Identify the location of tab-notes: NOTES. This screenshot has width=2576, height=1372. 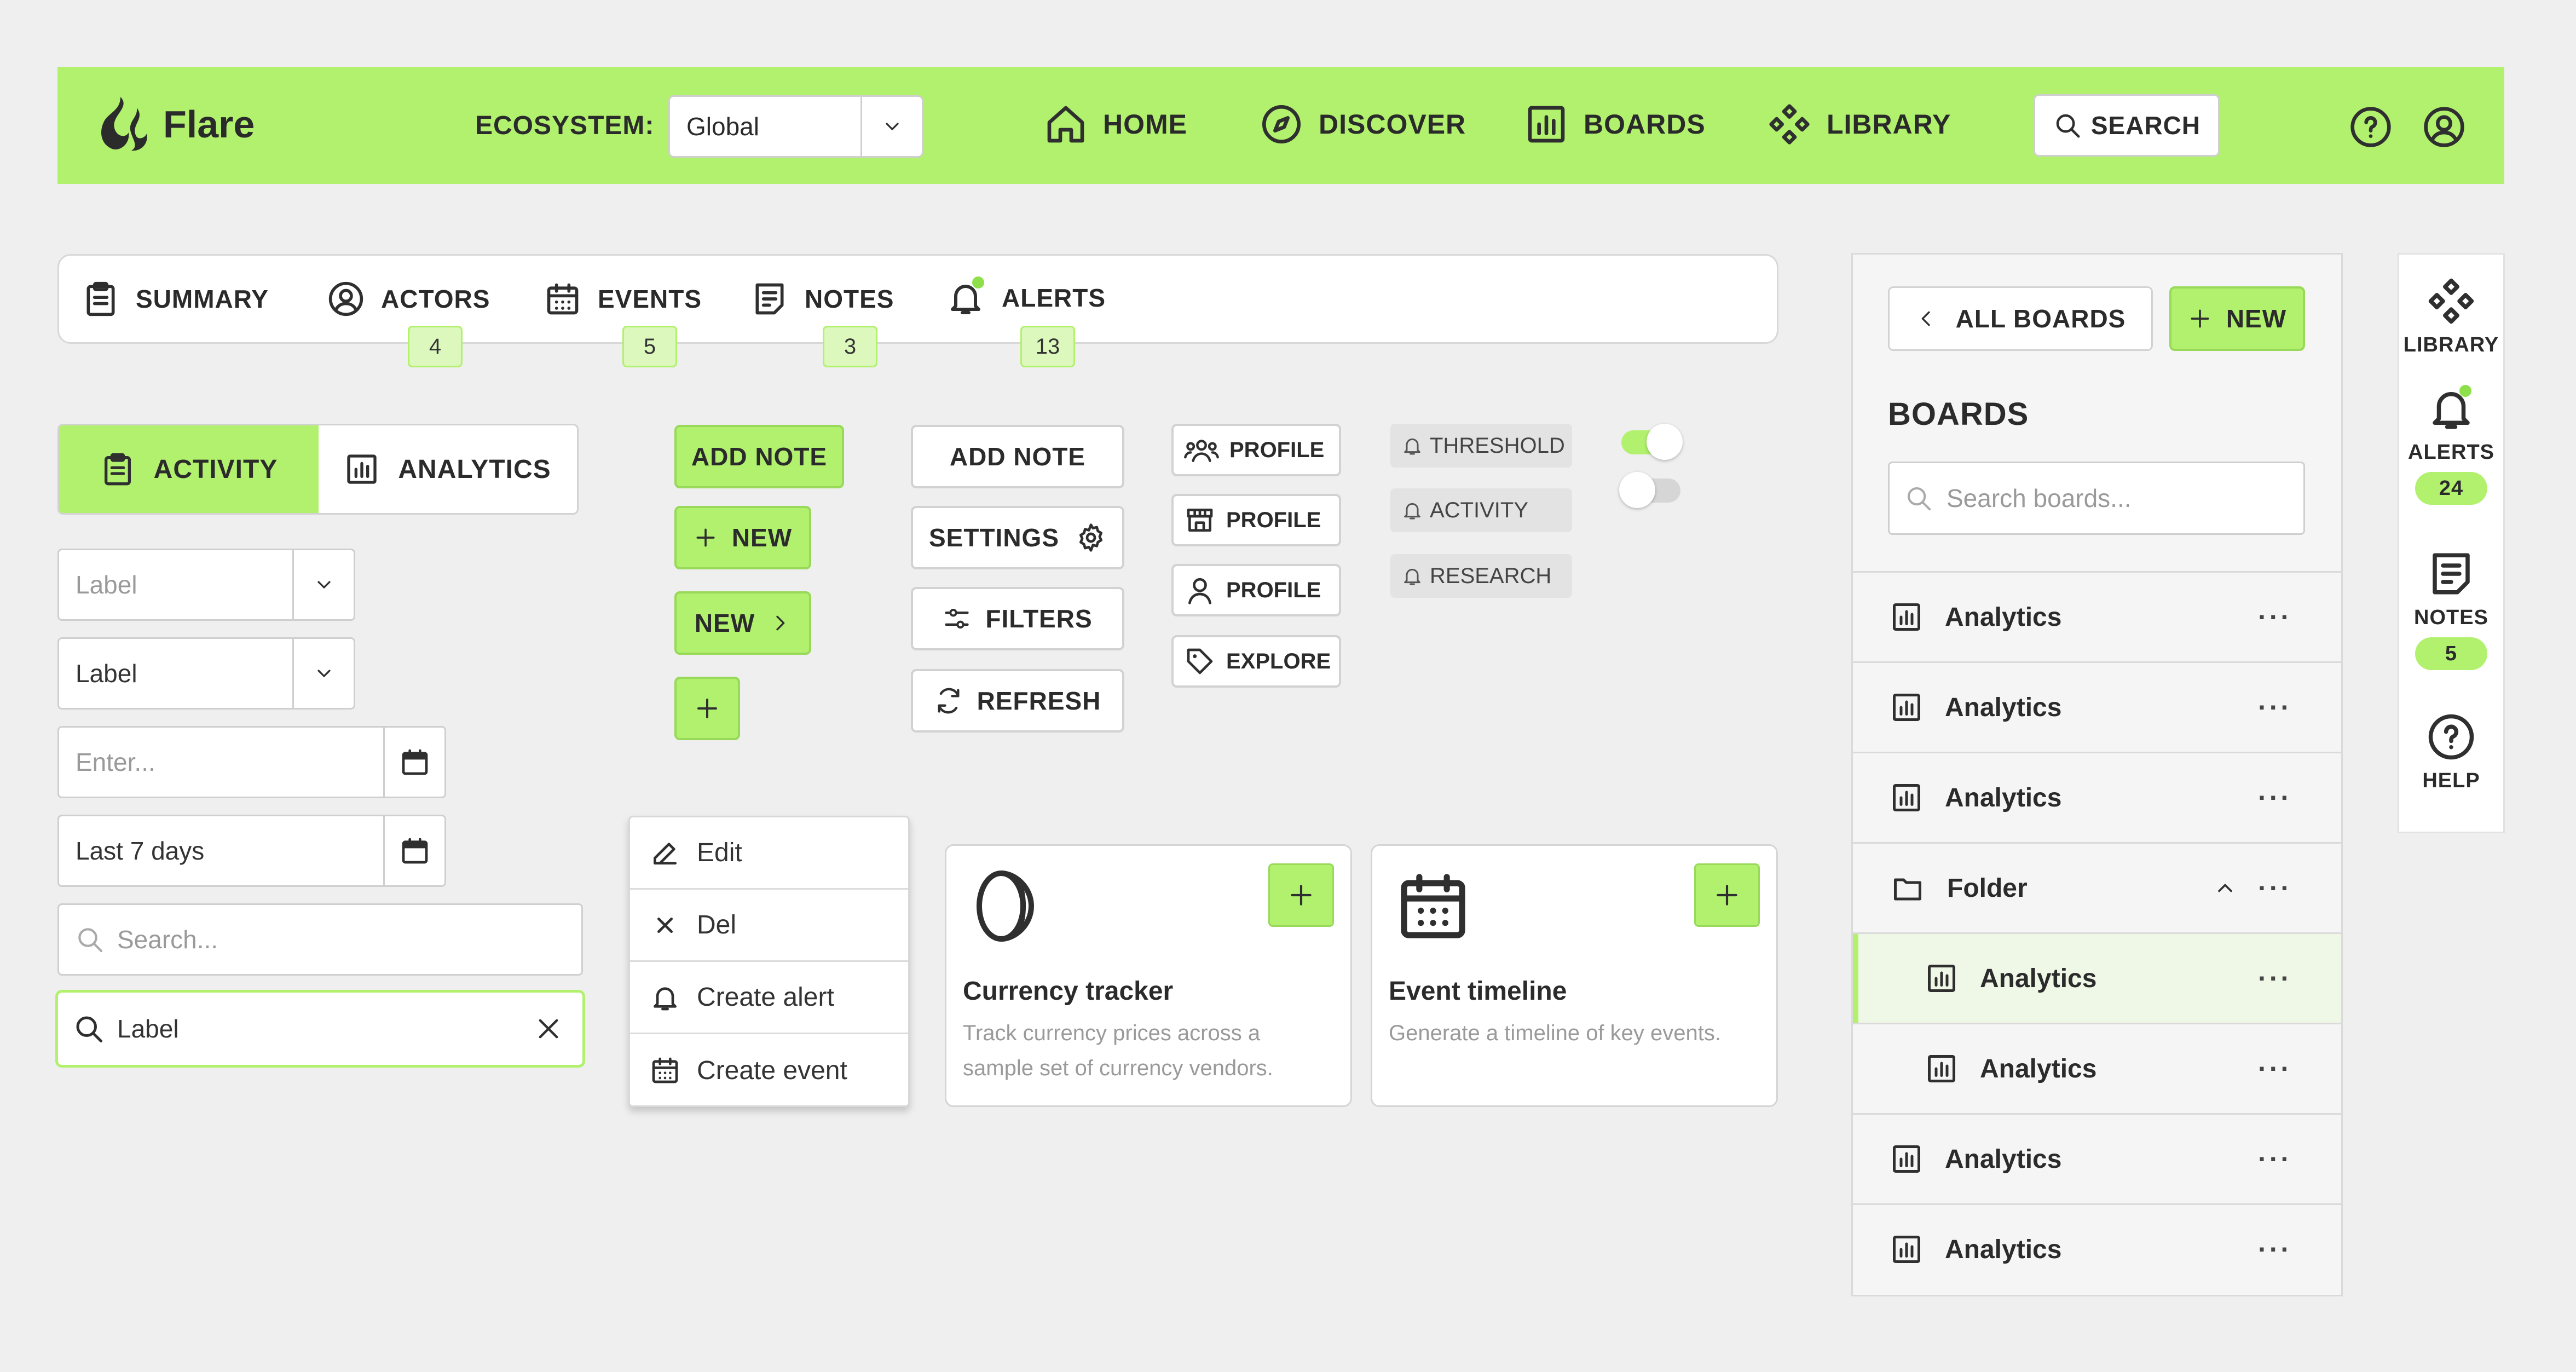
(822, 299).